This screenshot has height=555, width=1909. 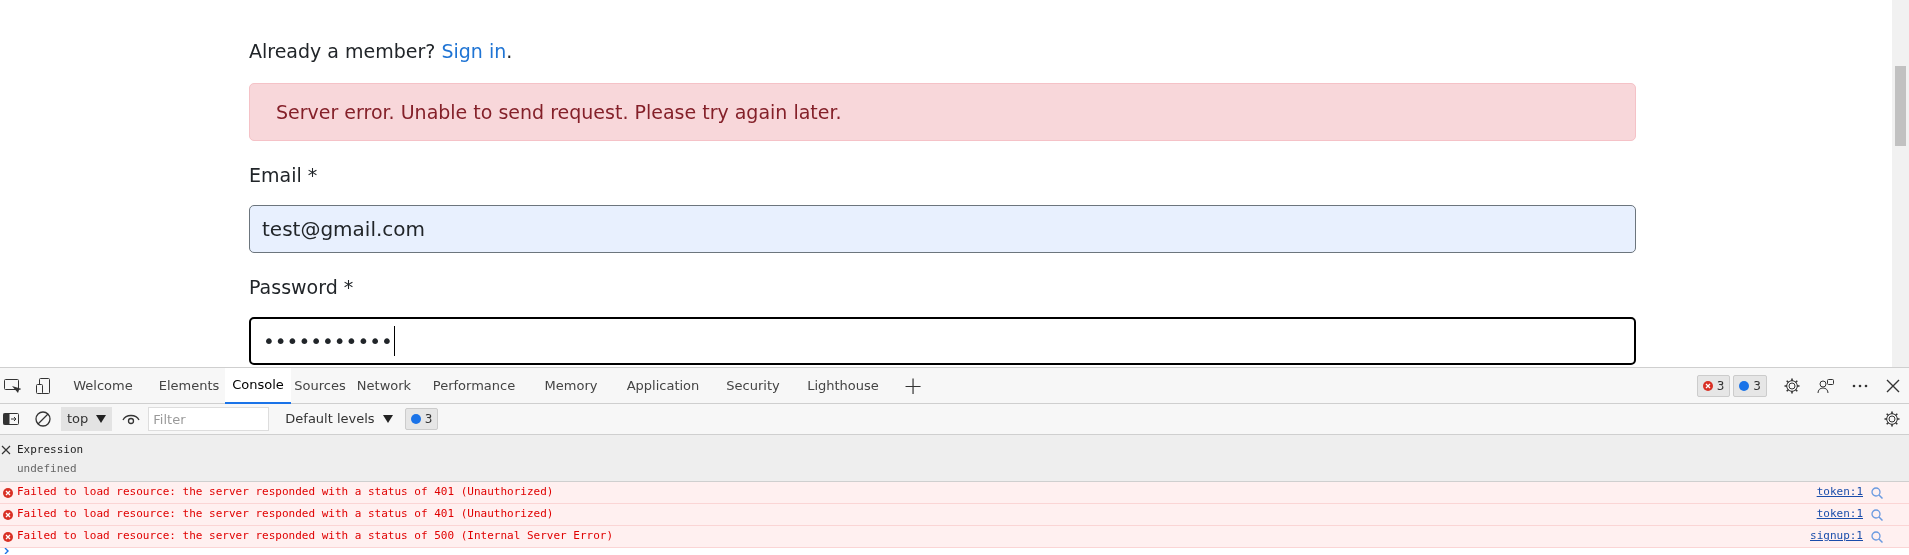 I want to click on levels-dropdown: Default levels, so click(x=339, y=419).